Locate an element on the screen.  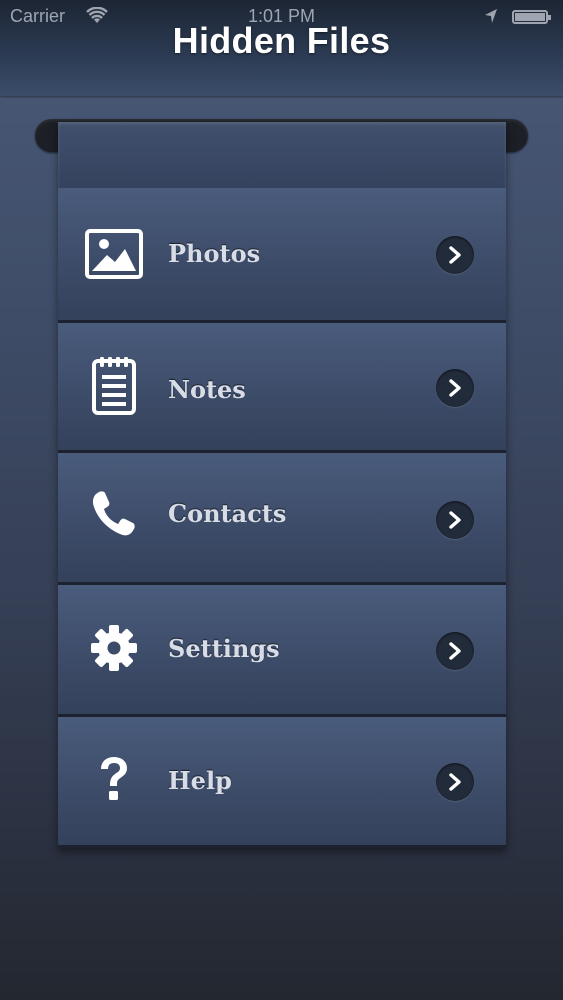
menu-item-photos: Photos is located at coordinates (282, 255).